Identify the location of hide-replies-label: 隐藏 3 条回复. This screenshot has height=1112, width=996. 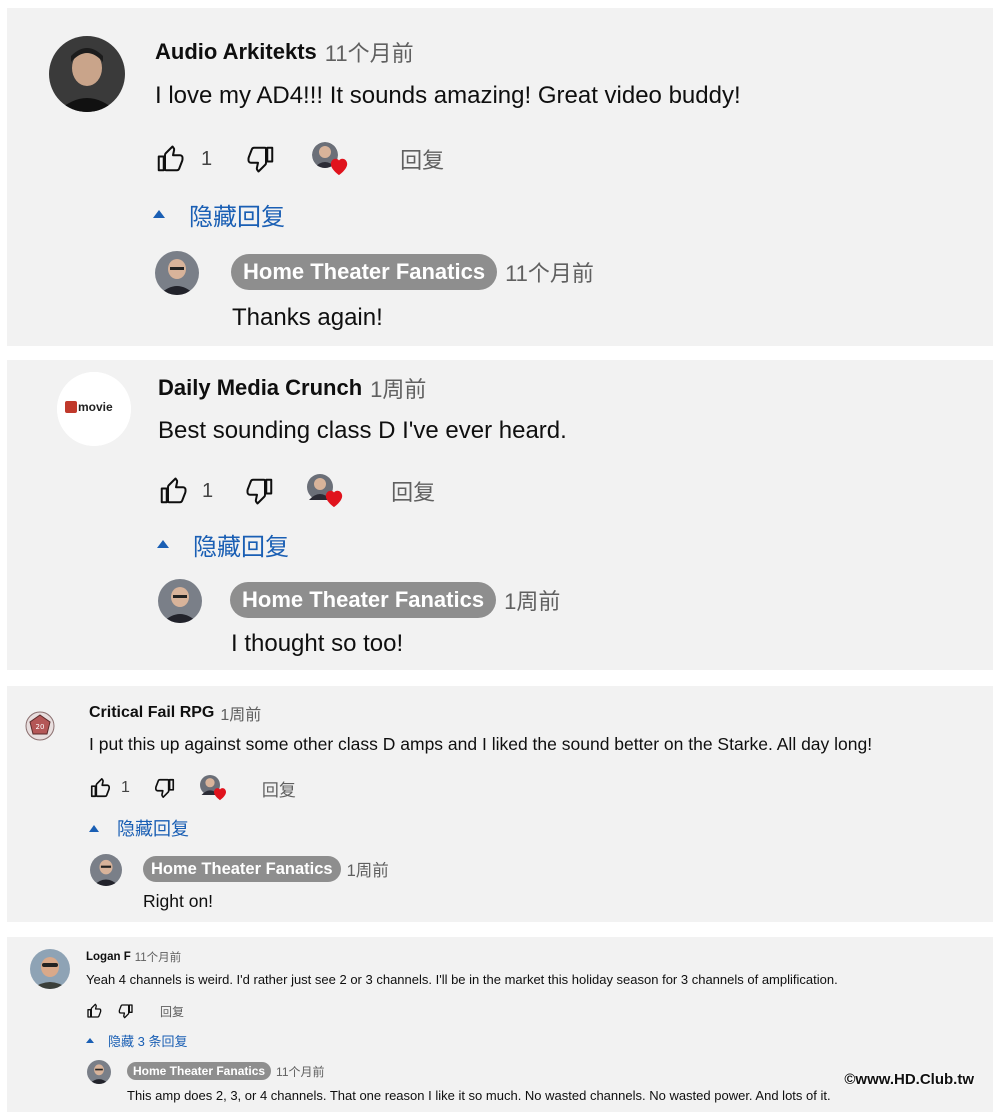
(148, 1041).